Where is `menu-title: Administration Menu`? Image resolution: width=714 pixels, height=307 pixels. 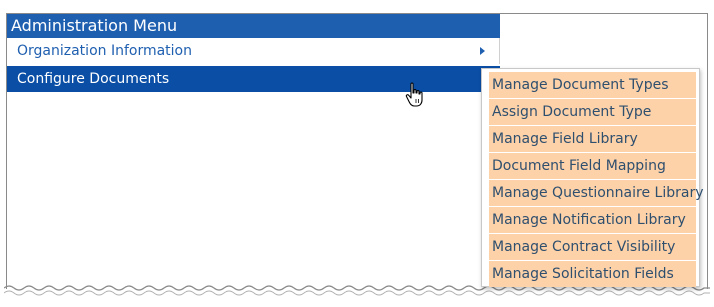
menu-title: Administration Menu is located at coordinates (253, 26).